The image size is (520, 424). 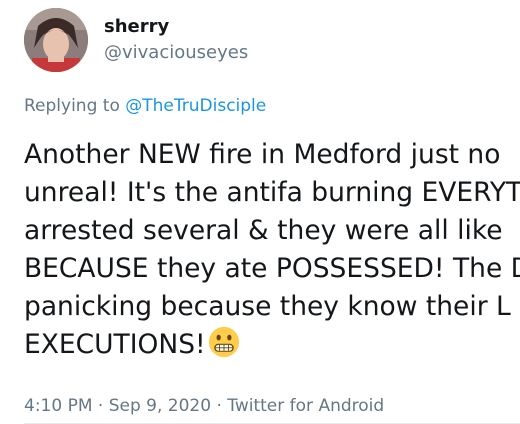 What do you see at coordinates (195, 106) in the screenshot?
I see `reply-target-link: @TheTruDisciple` at bounding box center [195, 106].